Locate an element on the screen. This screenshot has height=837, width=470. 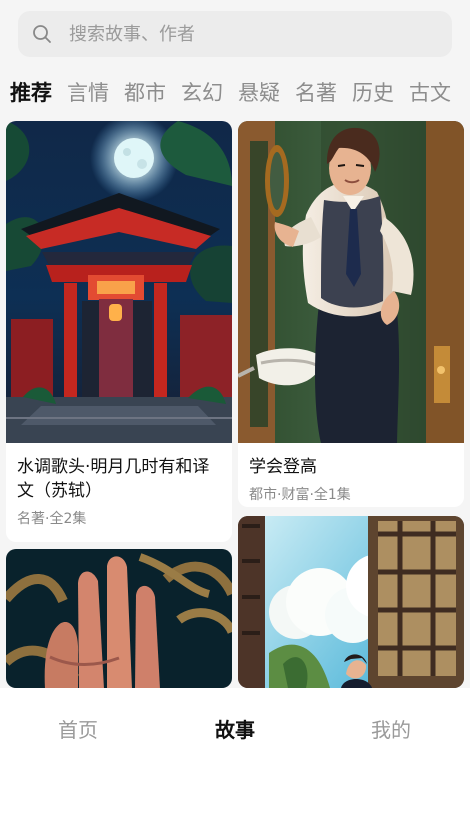
nav-stories: 故事 is located at coordinates (235, 728).